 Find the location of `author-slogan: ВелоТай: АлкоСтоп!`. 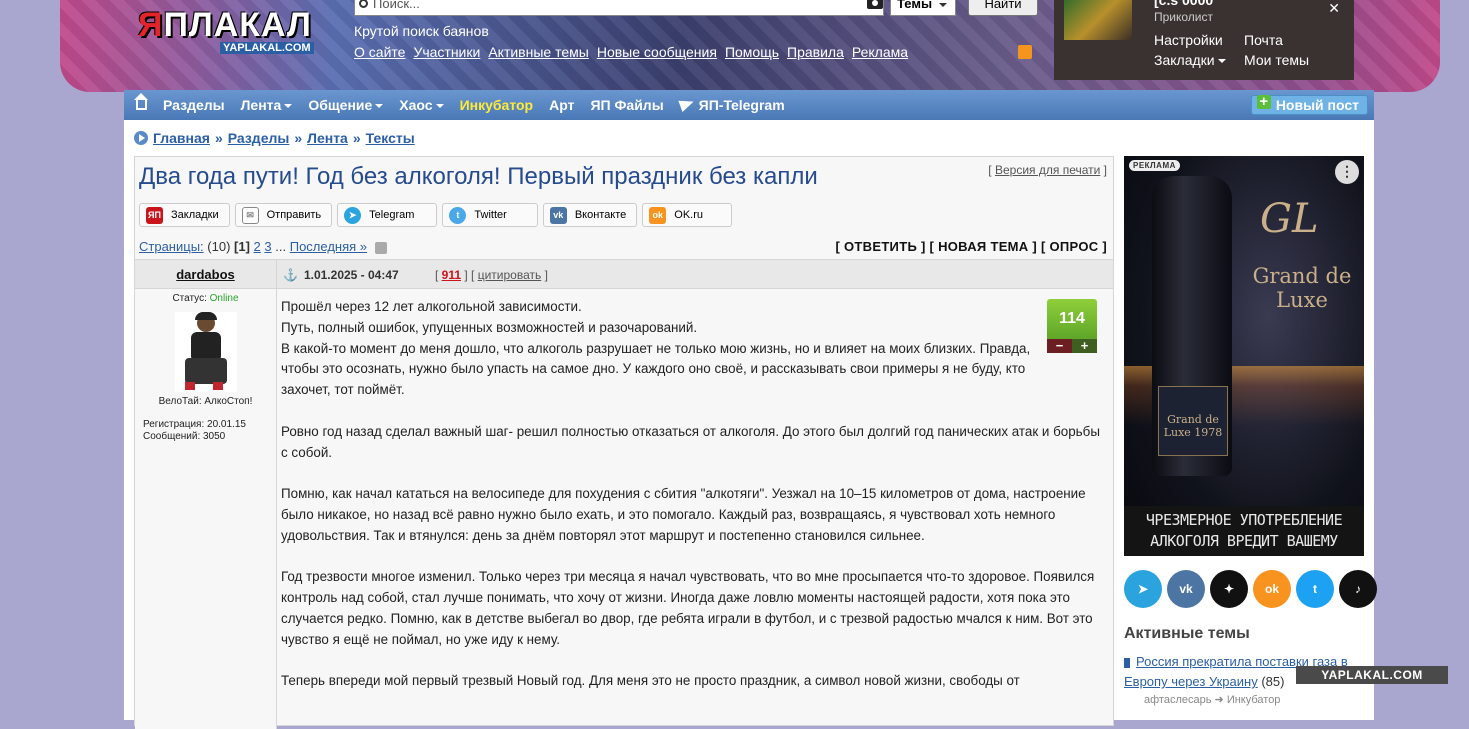

author-slogan: ВелоТай: АлкоСтоп! is located at coordinates (205, 401).